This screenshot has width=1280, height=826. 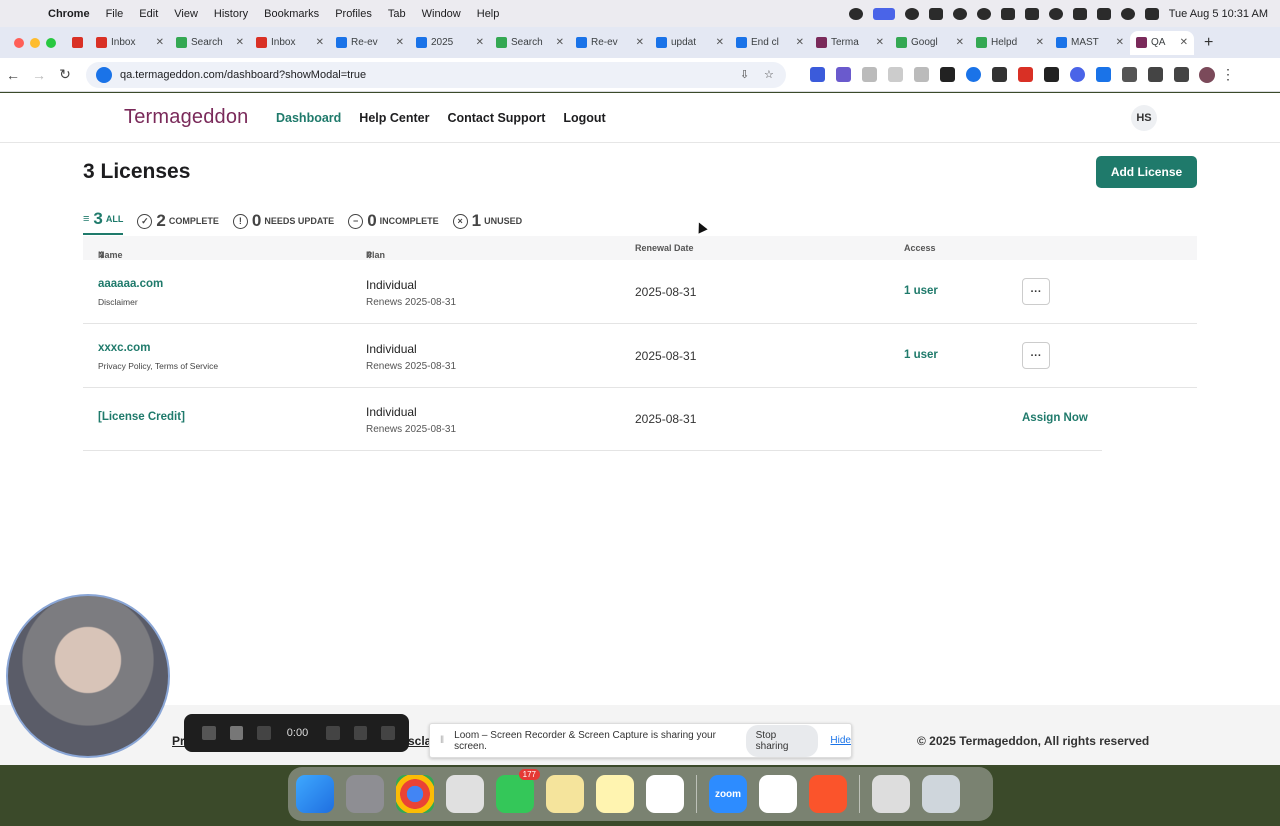 What do you see at coordinates (78, 43) in the screenshot?
I see `browser-tab` at bounding box center [78, 43].